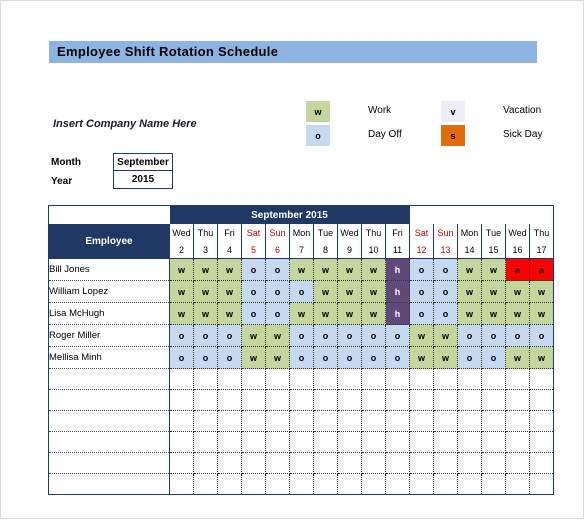 Image resolution: width=585 pixels, height=520 pixels. What do you see at coordinates (125, 124) in the screenshot?
I see `company-name-field: Insert Company Name Here` at bounding box center [125, 124].